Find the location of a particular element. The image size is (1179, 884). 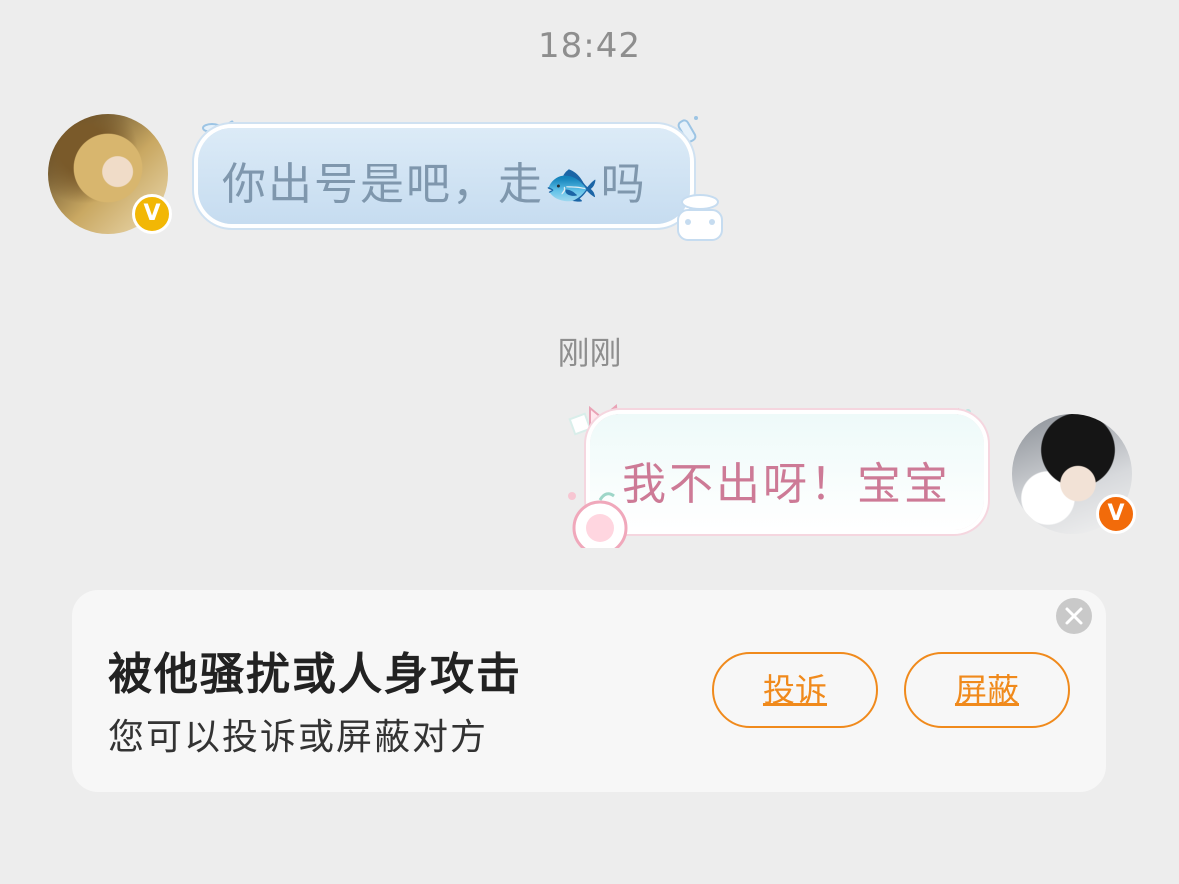

close-icon is located at coordinates (1074, 616).